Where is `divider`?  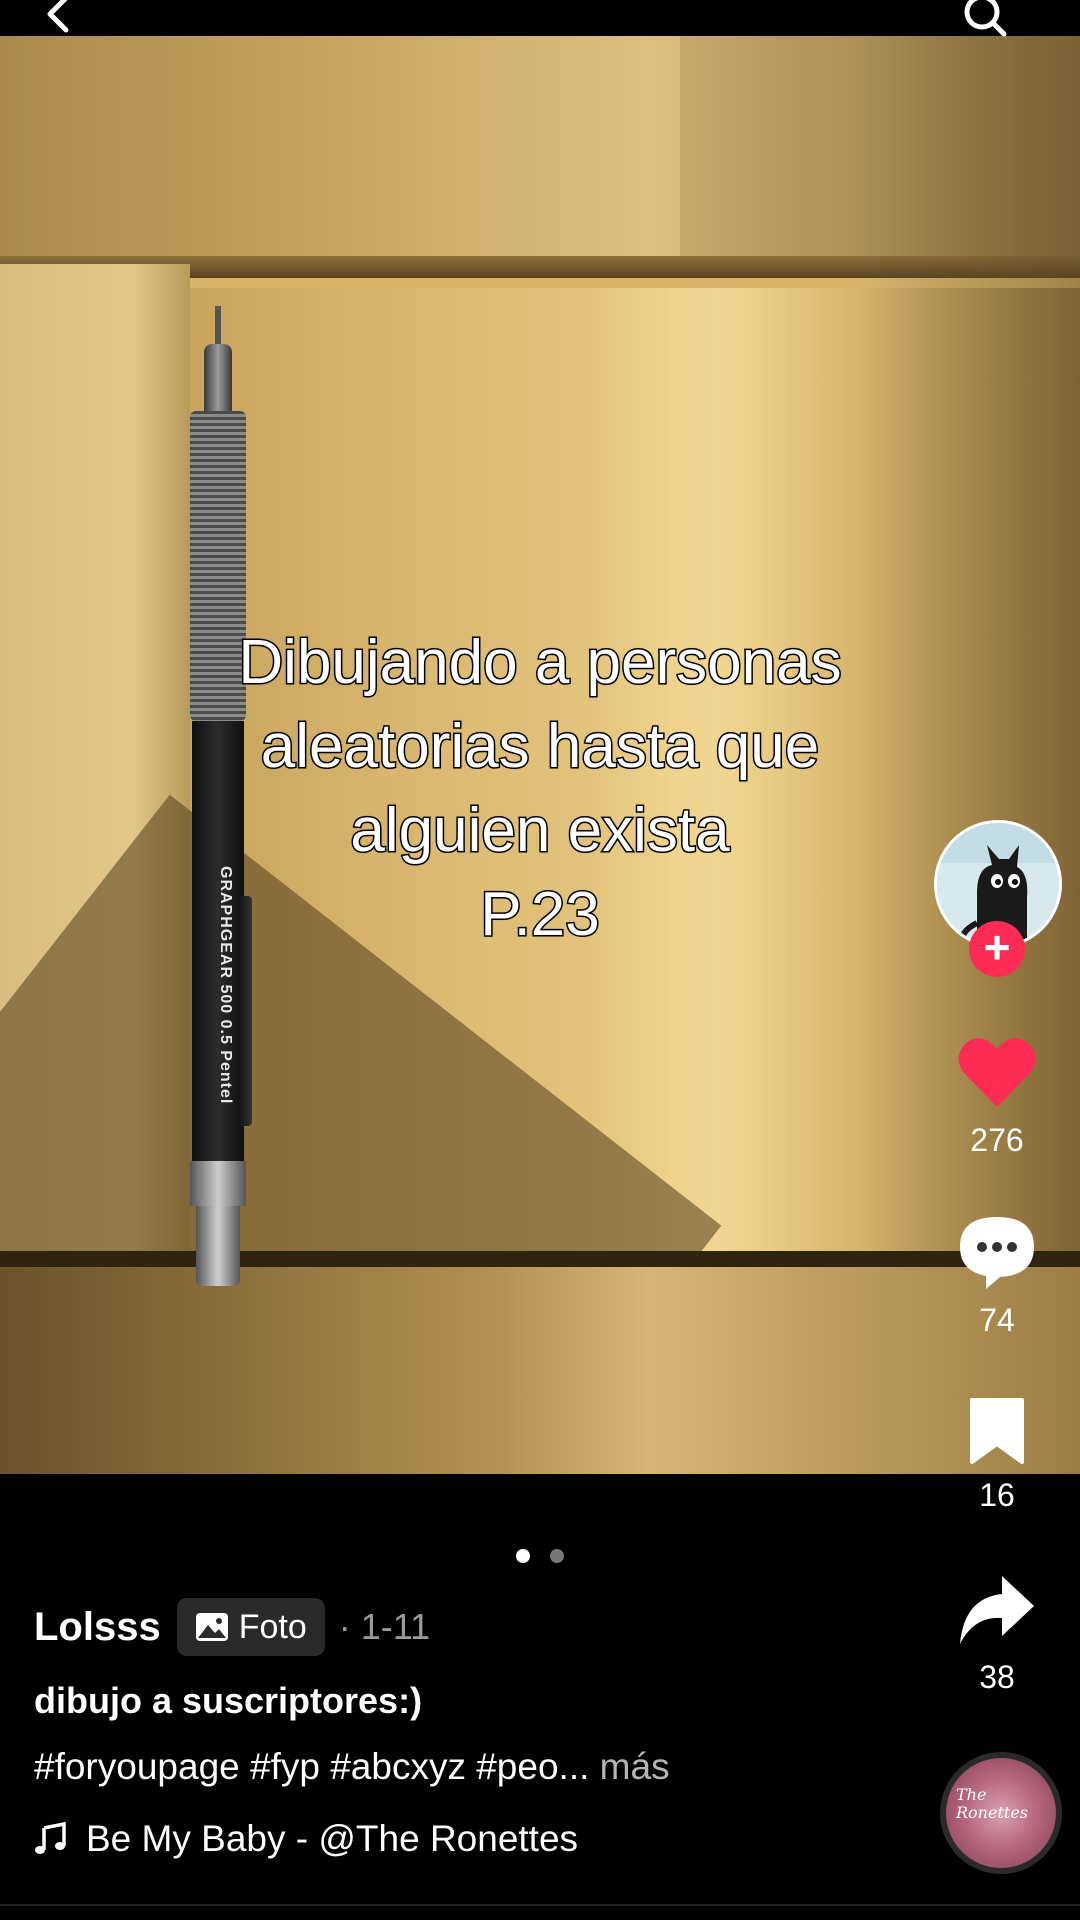 divider is located at coordinates (540, 1905).